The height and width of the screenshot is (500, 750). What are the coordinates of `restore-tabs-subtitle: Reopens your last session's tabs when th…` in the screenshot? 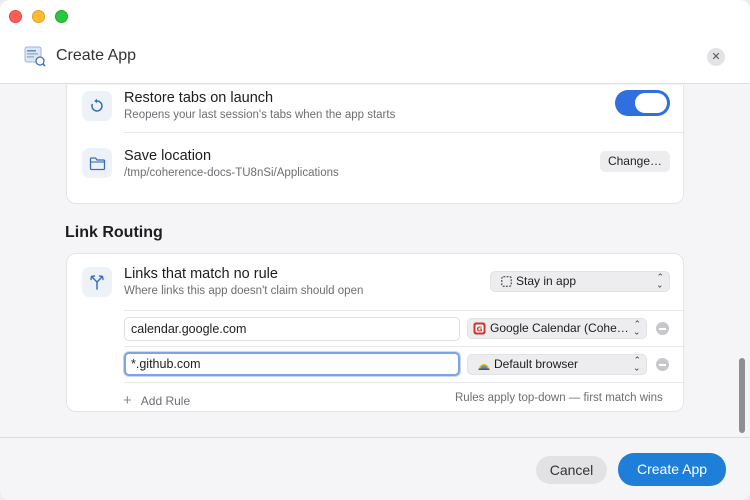 It's located at (260, 115).